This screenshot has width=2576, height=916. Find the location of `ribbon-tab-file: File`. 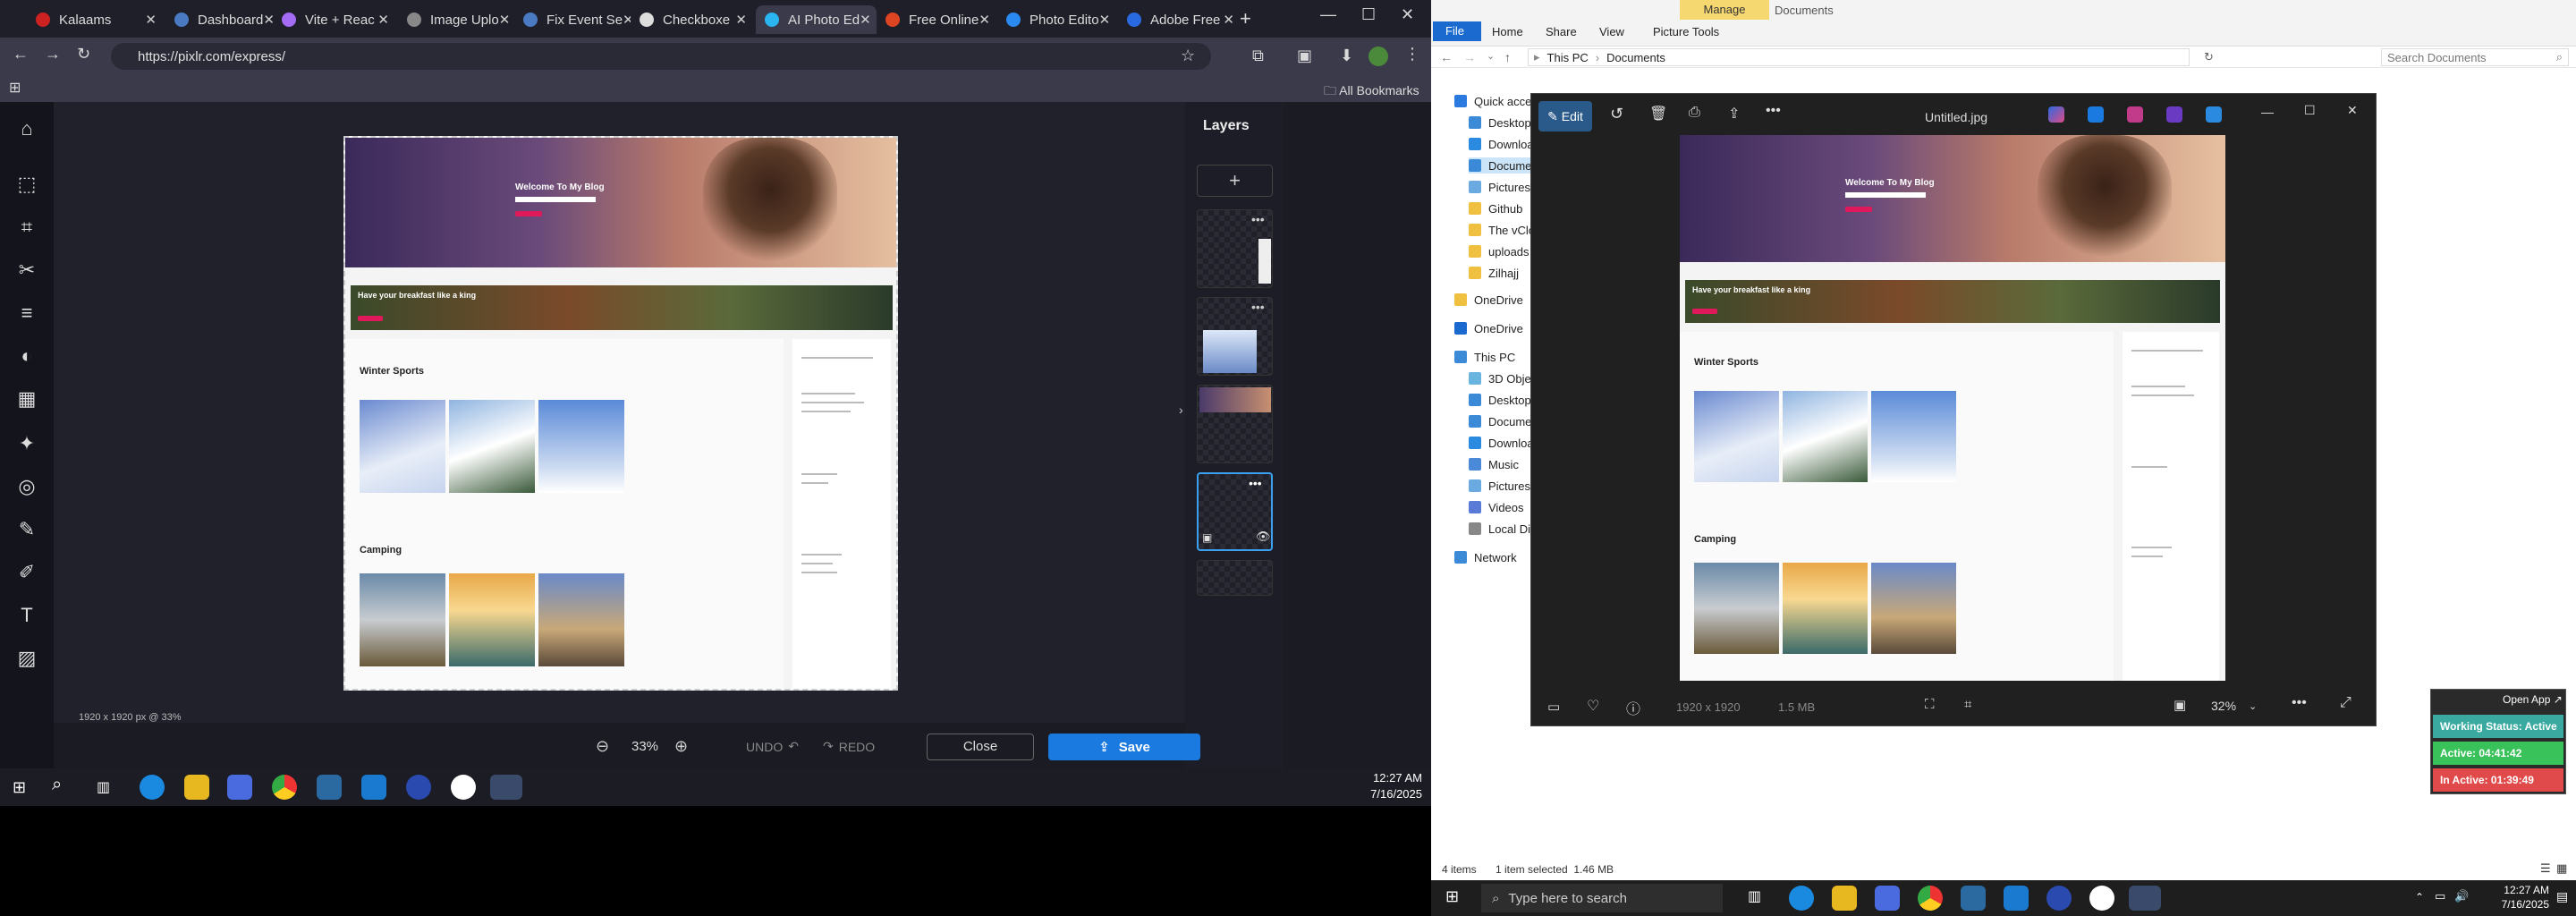

ribbon-tab-file: File is located at coordinates (1457, 31).